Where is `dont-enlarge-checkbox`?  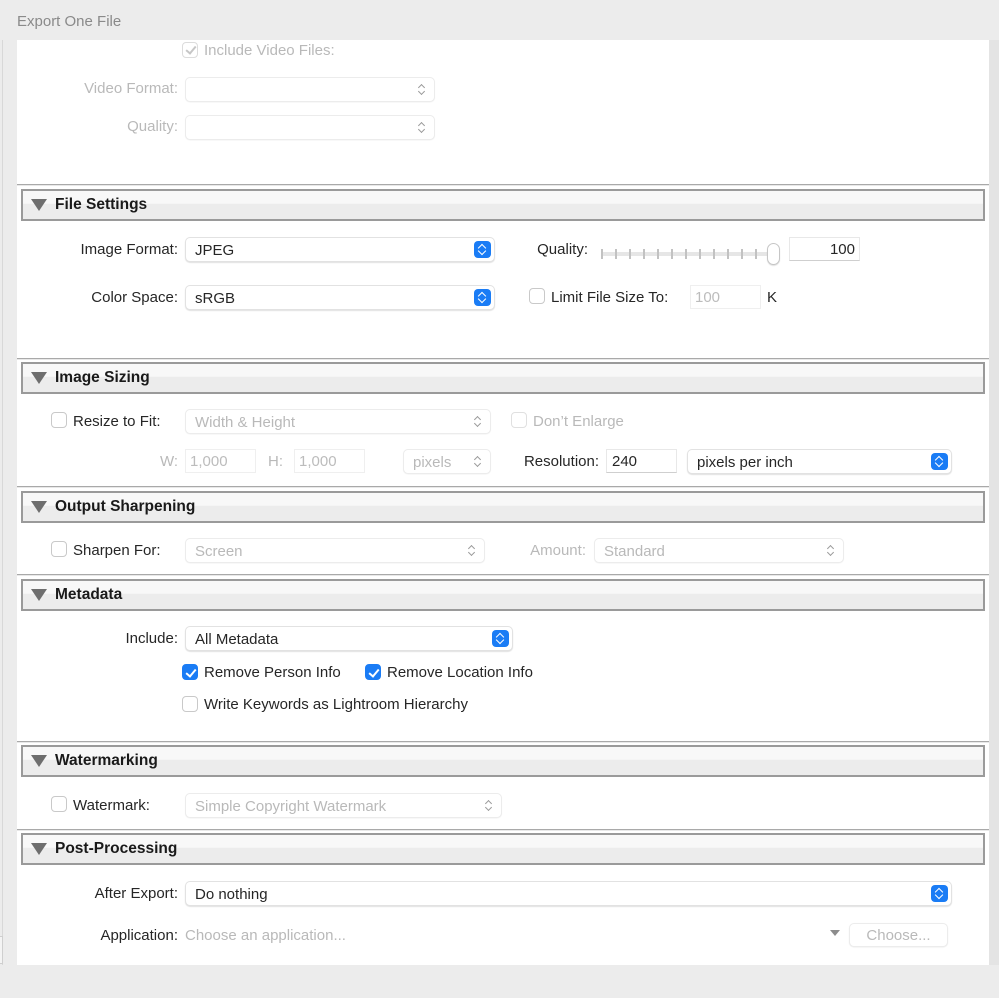
dont-enlarge-checkbox is located at coordinates (519, 420).